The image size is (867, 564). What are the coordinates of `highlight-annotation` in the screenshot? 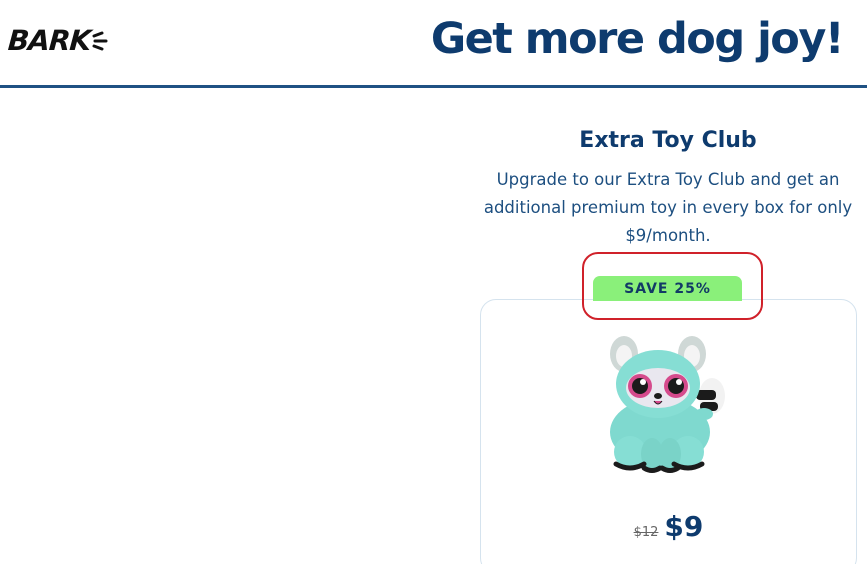 It's located at (672, 286).